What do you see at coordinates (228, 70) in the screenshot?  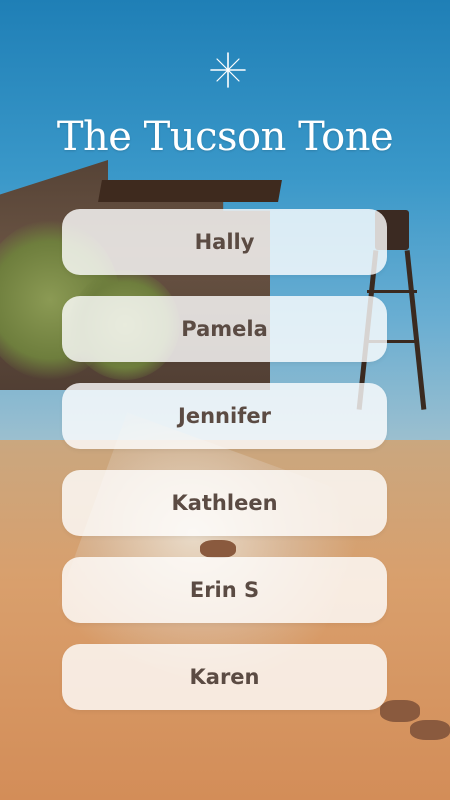 I see `sparkle-icon` at bounding box center [228, 70].